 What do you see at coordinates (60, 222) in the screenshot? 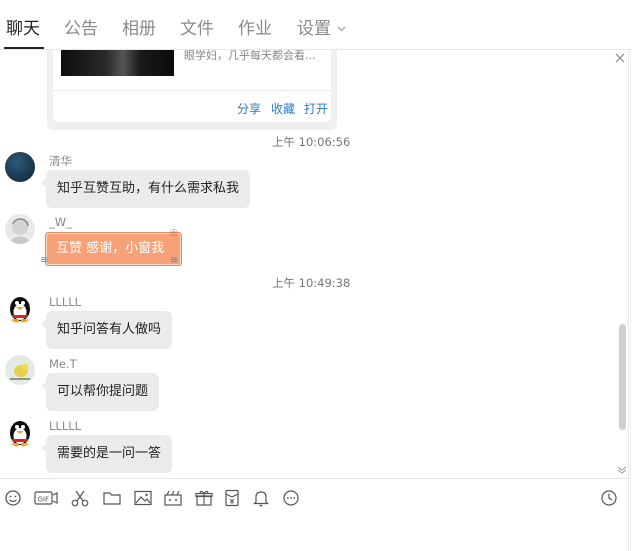
I see `sender-name: _W_` at bounding box center [60, 222].